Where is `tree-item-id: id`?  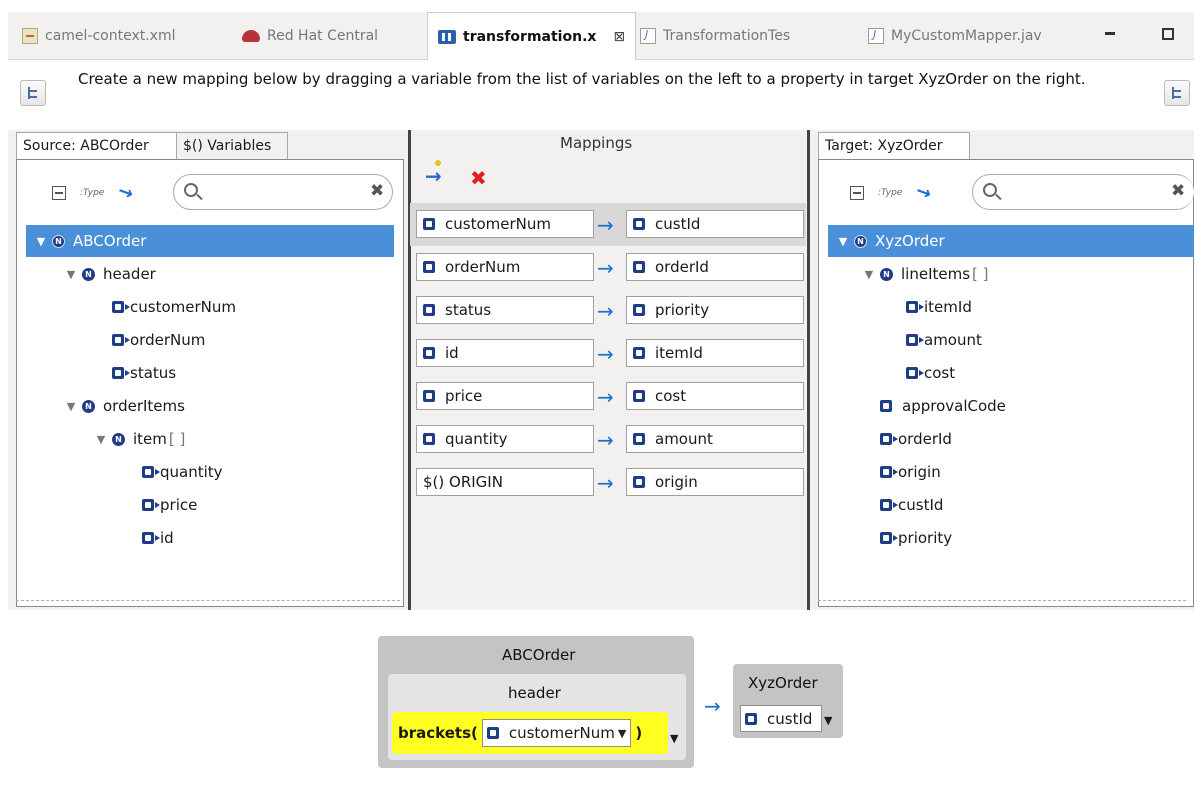
tree-item-id: id is located at coordinates (210, 538).